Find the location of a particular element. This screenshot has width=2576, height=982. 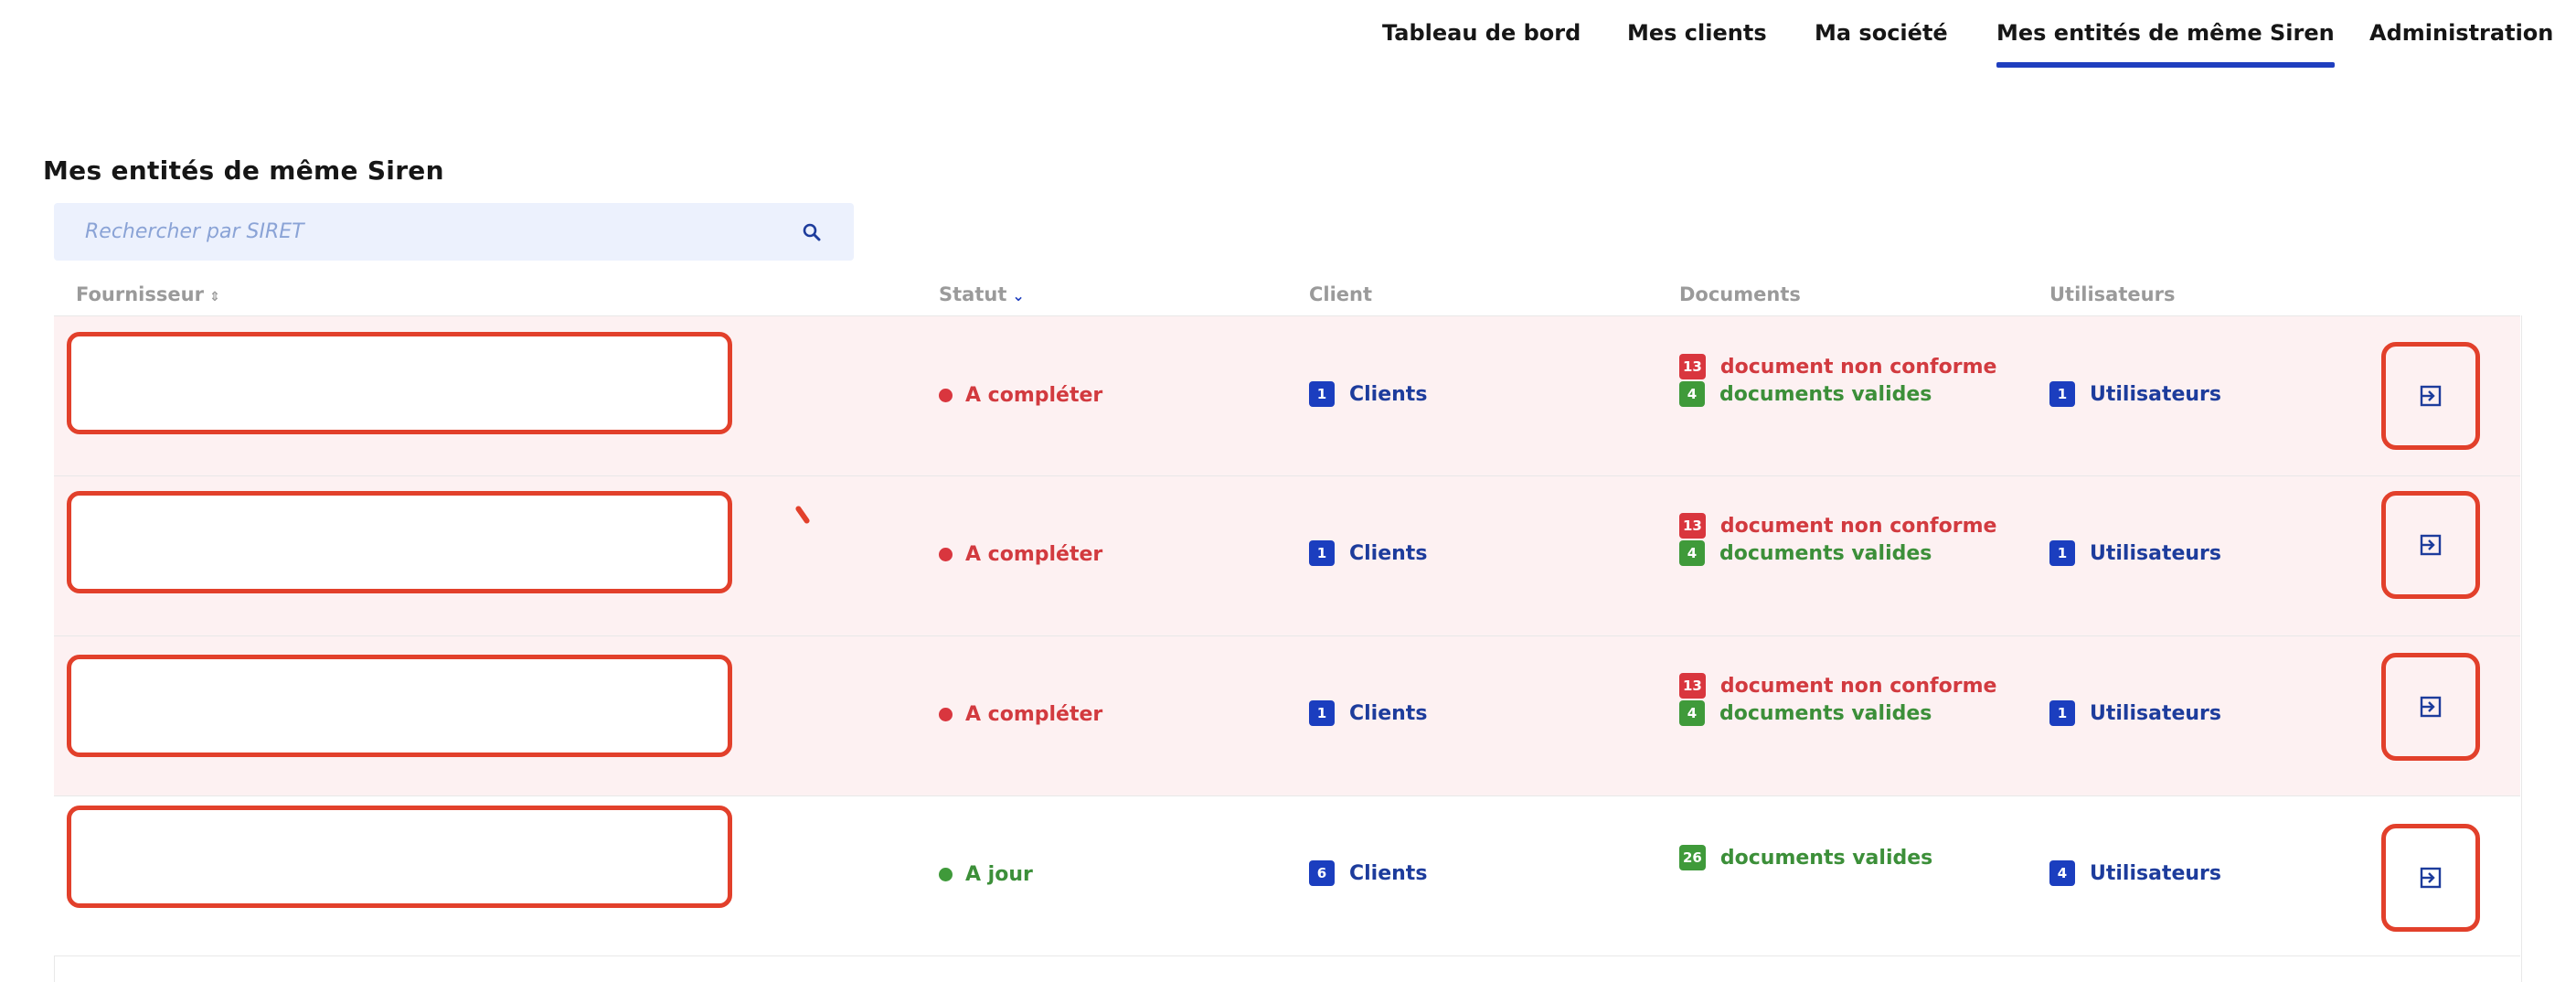

search-bar is located at coordinates (454, 232).